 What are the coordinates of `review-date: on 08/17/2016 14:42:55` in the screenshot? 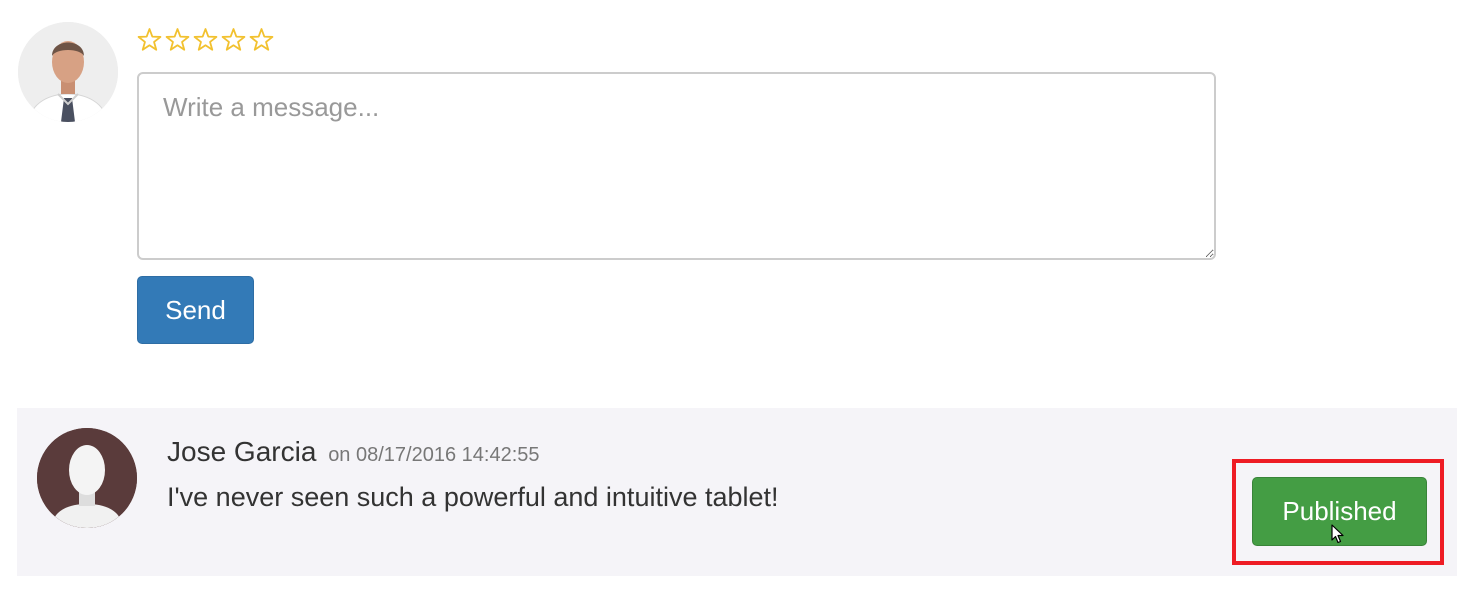 It's located at (434, 455).